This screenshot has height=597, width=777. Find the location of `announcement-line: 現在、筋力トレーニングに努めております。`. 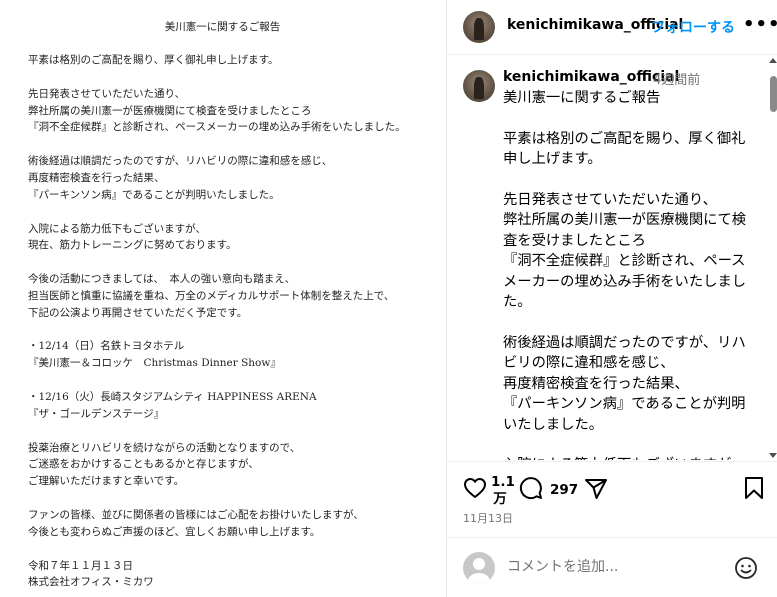

announcement-line: 現在、筋力トレーニングに努めております。 is located at coordinates (132, 245).